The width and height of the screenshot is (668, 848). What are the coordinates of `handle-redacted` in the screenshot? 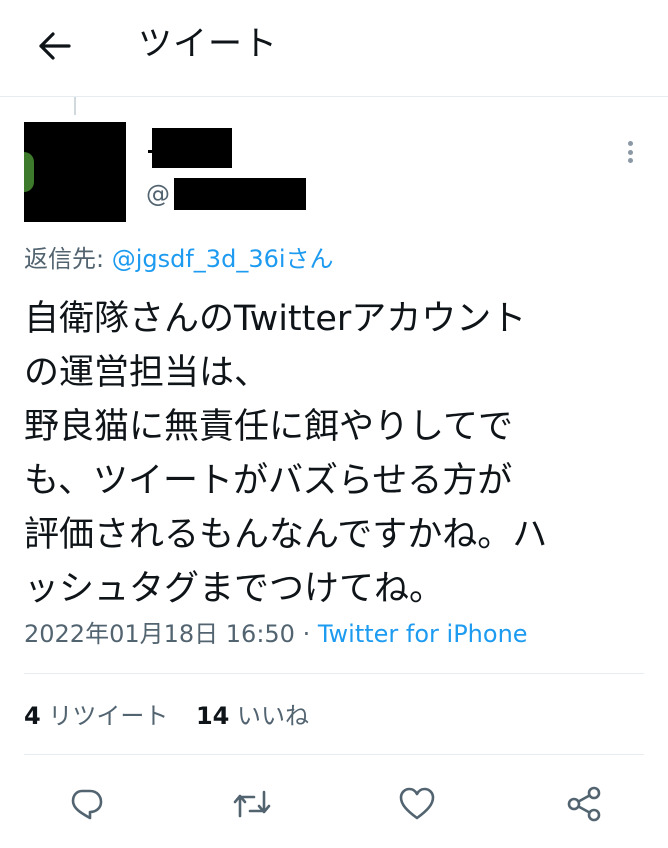 It's located at (240, 194).